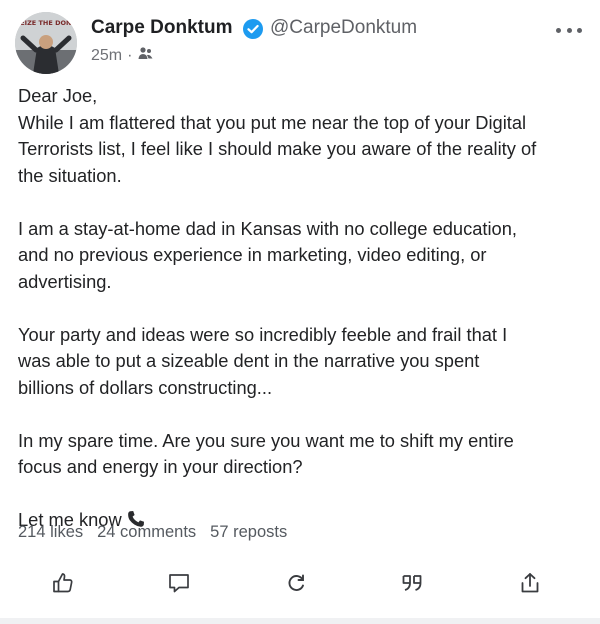  Describe the element at coordinates (106, 56) in the screenshot. I see `post-time: 25m` at that location.